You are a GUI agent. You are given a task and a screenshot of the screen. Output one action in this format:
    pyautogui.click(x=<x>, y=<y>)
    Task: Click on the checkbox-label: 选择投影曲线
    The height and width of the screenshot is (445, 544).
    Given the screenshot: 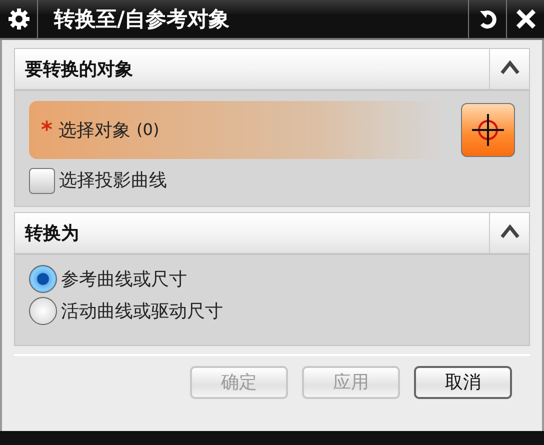 What is the action you would take?
    pyautogui.click(x=113, y=181)
    